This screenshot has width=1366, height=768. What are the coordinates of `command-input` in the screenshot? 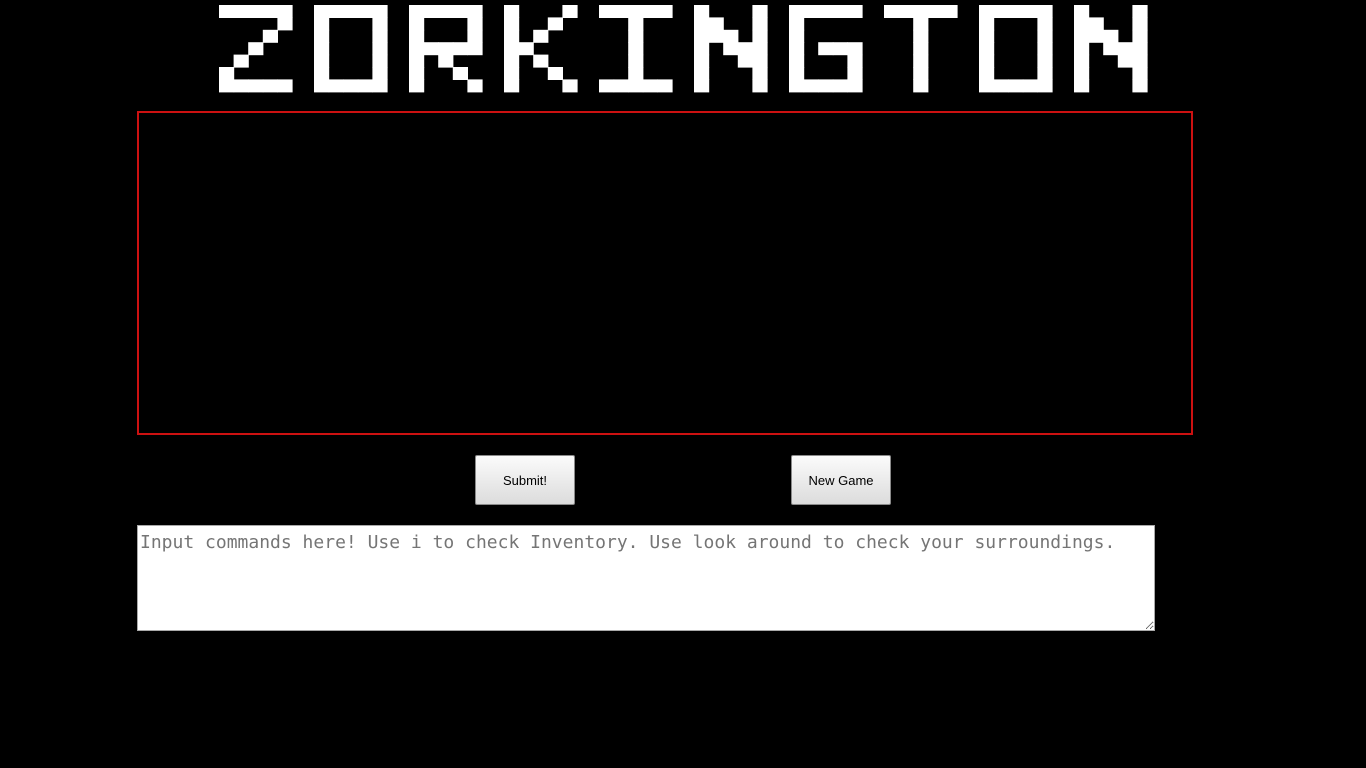 It's located at (646, 578).